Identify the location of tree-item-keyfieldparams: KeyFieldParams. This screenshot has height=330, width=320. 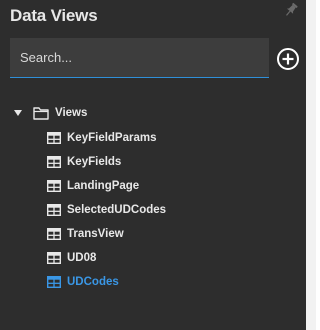
(102, 138).